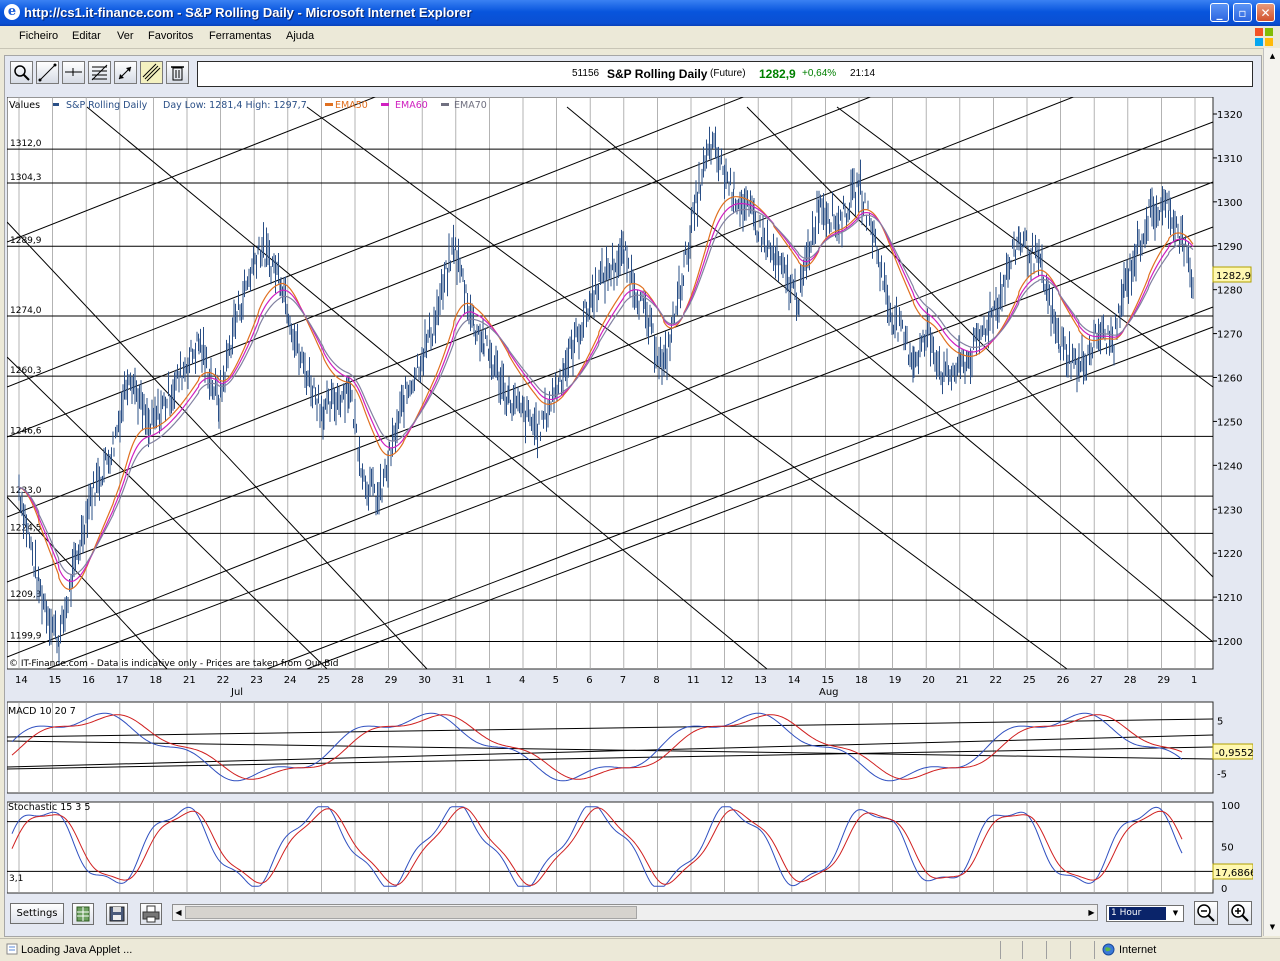 The width and height of the screenshot is (1280, 961). Describe the element at coordinates (1240, 913) in the screenshot. I see `zoom-in-button` at that location.